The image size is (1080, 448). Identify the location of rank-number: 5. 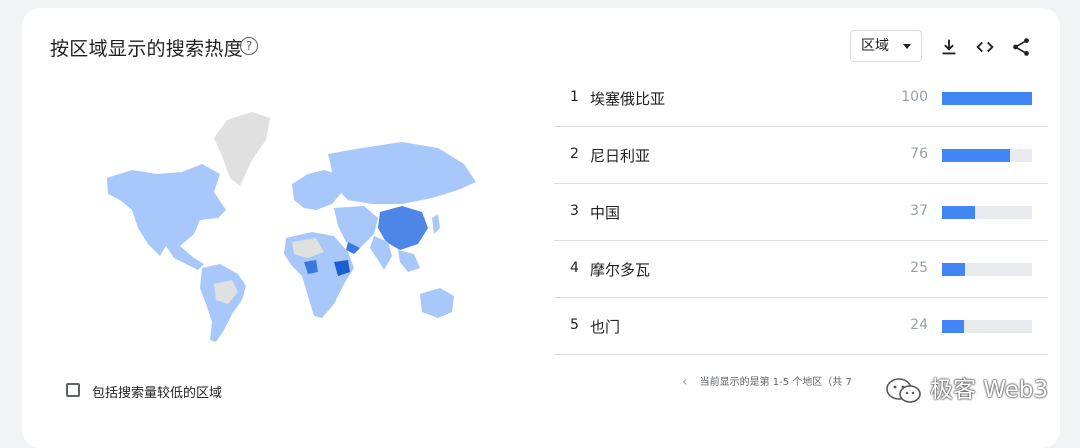
(574, 325).